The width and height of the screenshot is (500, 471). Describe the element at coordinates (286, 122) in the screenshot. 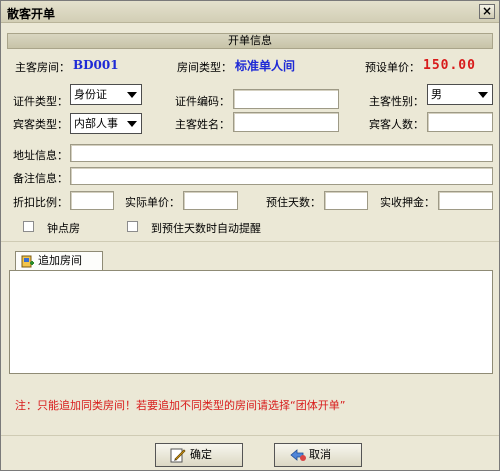

I see `guest-name-field` at that location.